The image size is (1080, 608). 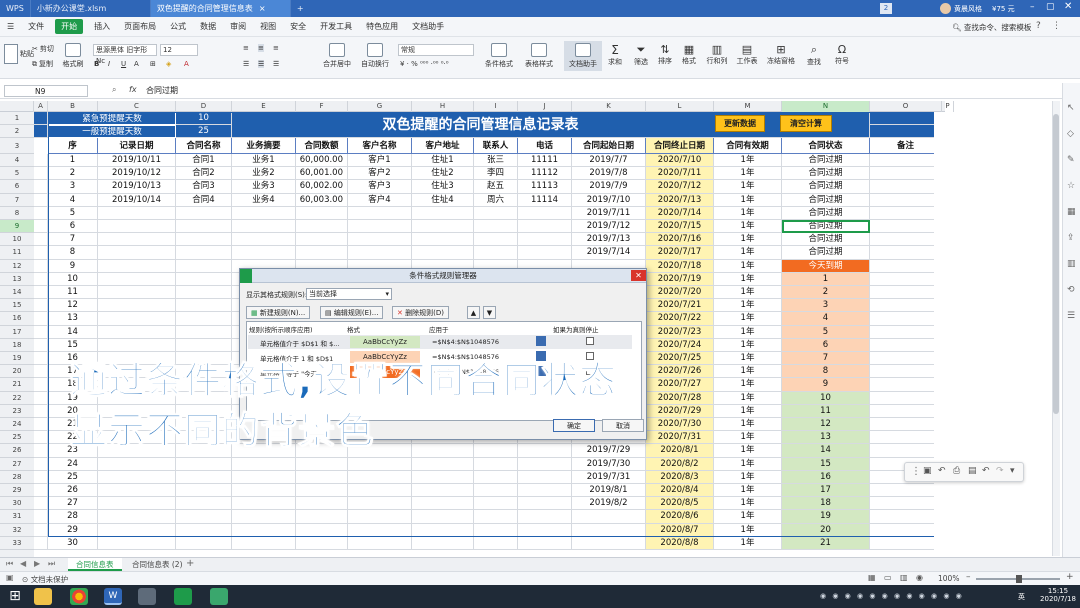 What do you see at coordinates (264, 146) in the screenshot?
I see `column-title: 业务摘要` at bounding box center [264, 146].